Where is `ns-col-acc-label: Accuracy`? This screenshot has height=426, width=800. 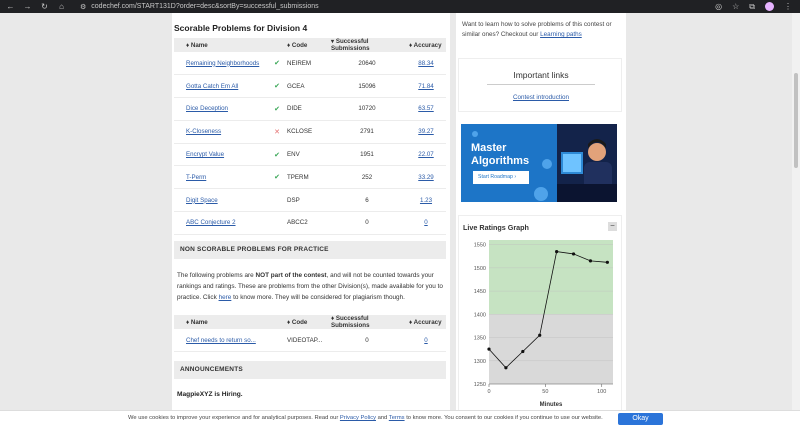 ns-col-acc-label: Accuracy is located at coordinates (427, 322).